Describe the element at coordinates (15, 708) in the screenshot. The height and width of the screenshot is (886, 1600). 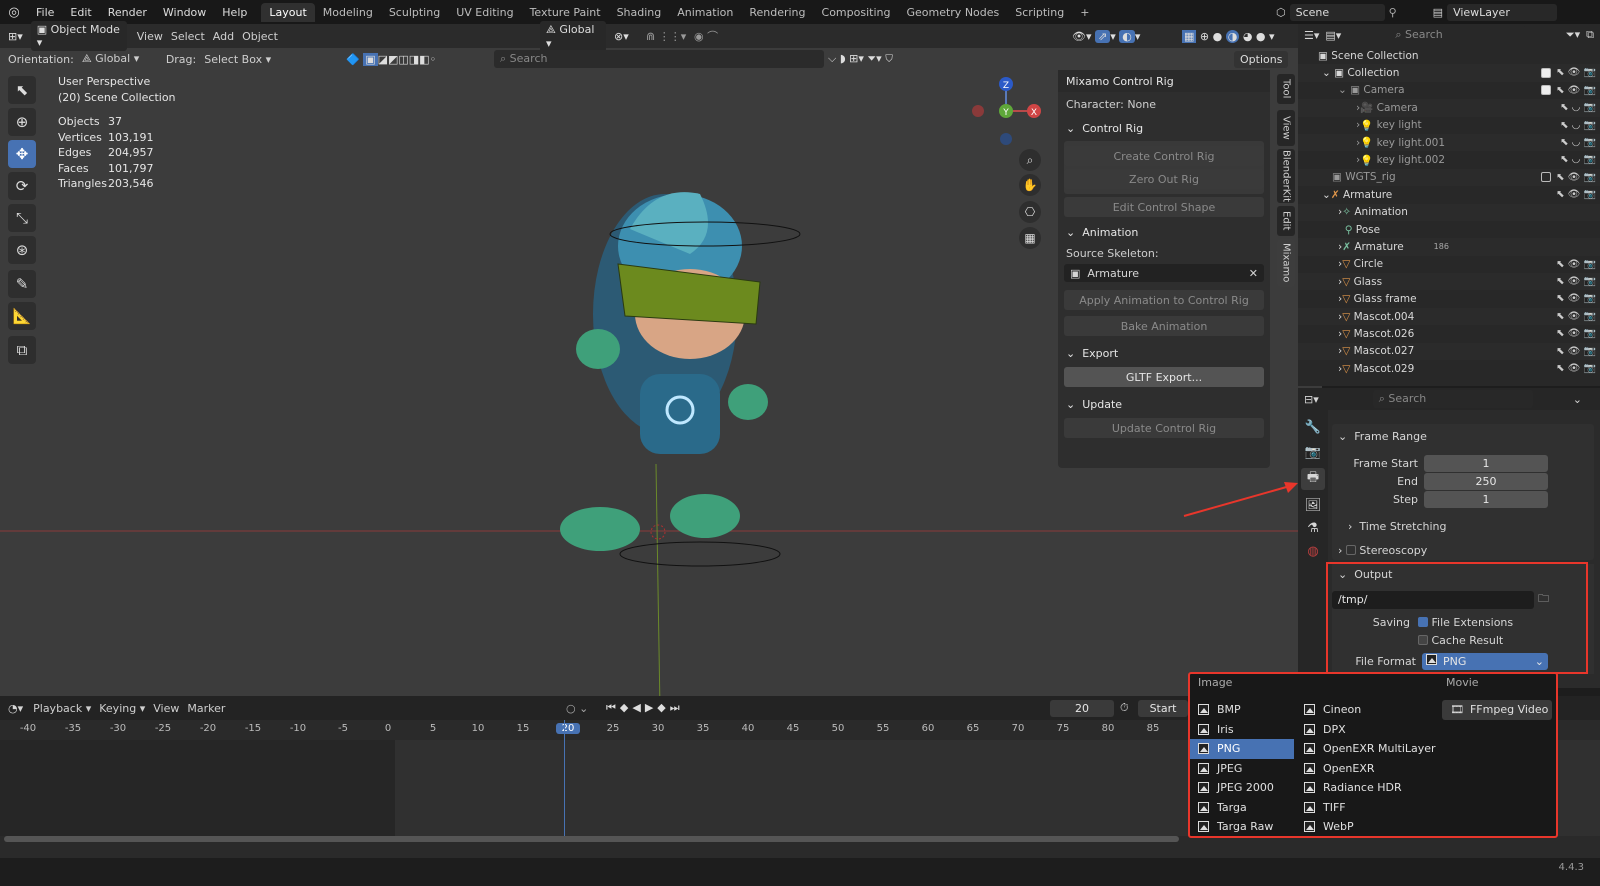
I see `timeline-editor-icon: ◔▾` at that location.